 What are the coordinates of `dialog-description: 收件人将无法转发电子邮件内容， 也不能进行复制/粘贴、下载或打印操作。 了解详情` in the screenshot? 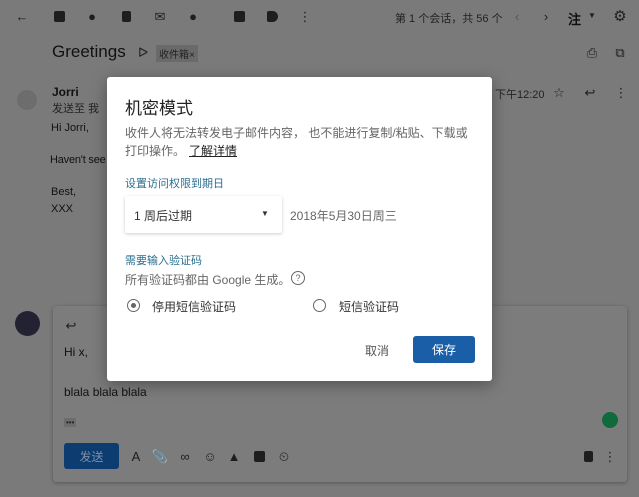 It's located at (301, 142).